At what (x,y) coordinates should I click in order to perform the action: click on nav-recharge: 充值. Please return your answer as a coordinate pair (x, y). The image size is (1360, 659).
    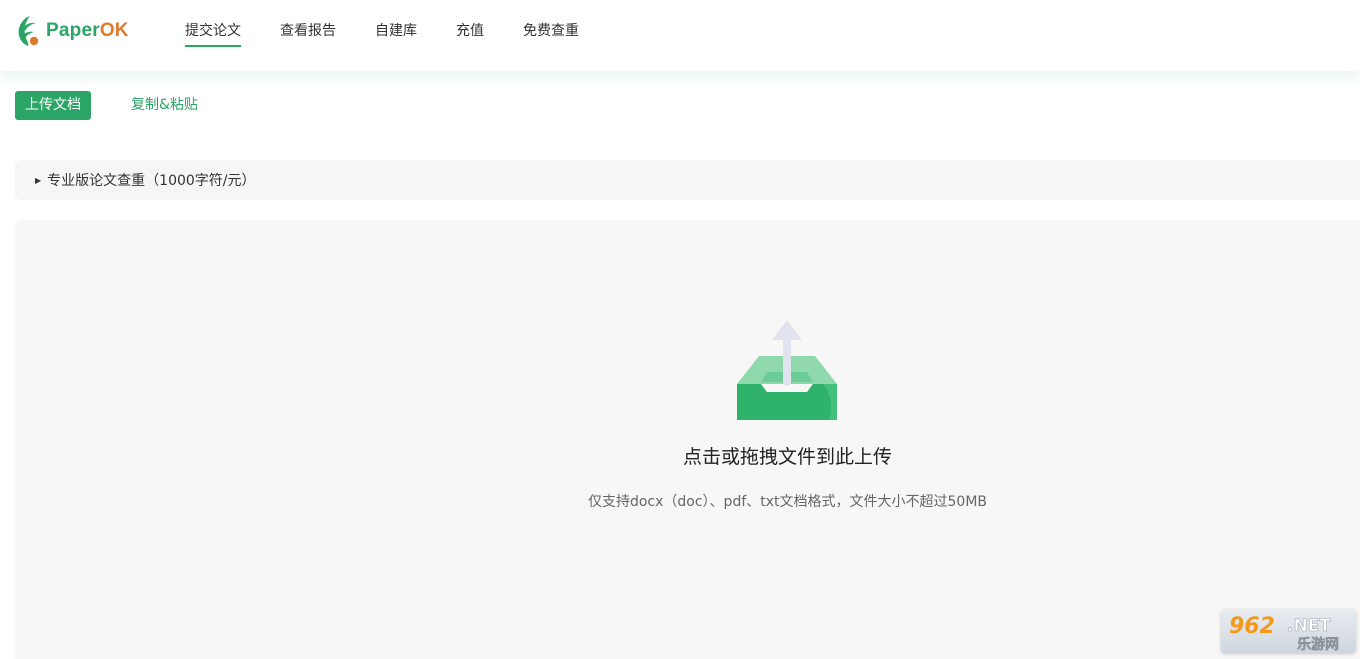
    Looking at the image, I should click on (470, 35).